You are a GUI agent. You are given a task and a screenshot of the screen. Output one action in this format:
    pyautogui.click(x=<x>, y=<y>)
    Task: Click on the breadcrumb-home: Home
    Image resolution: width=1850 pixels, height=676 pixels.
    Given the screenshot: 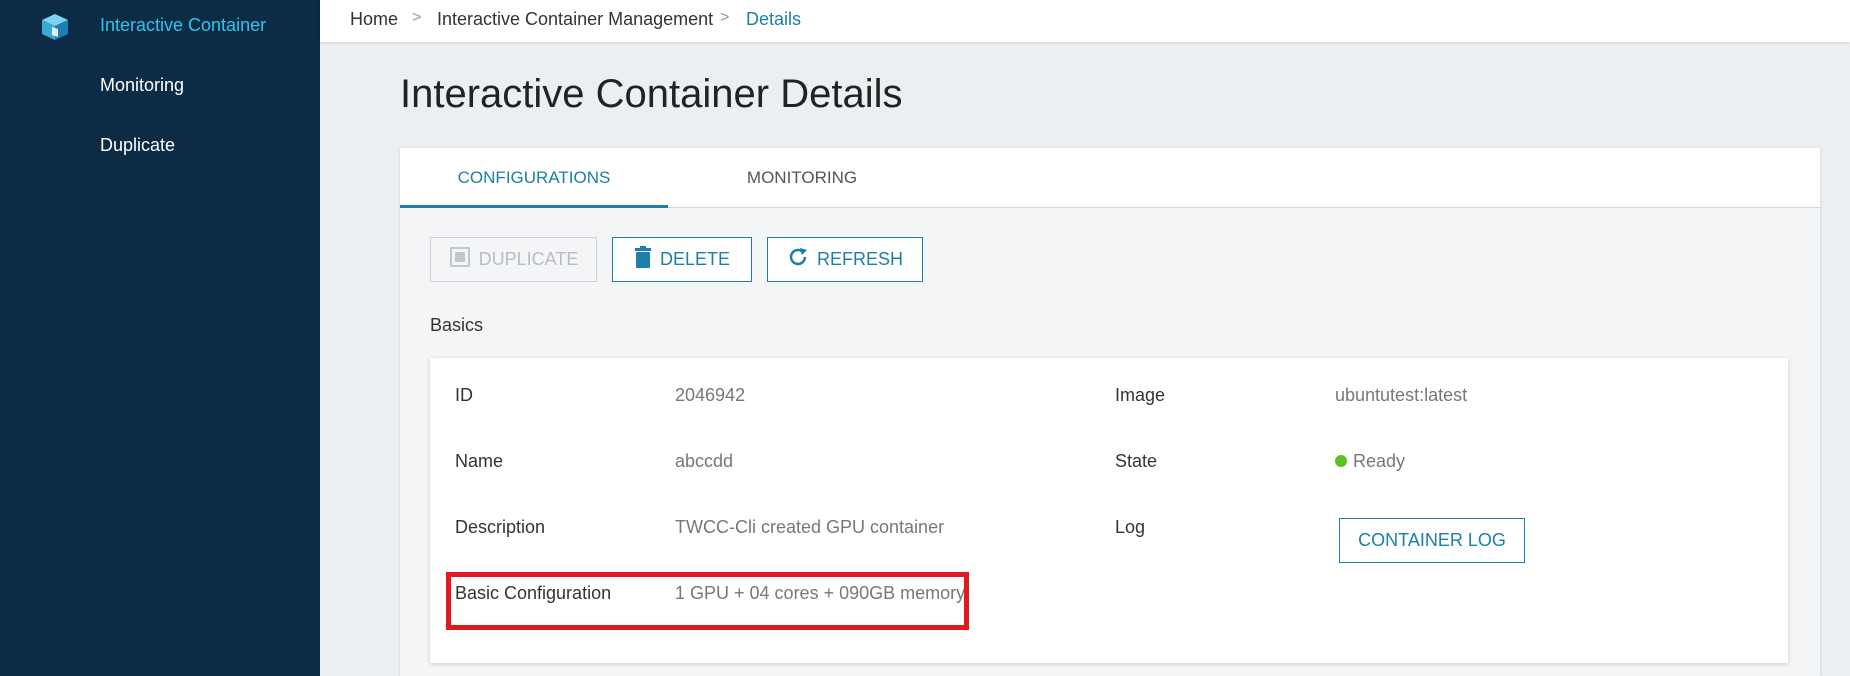 What is the action you would take?
    pyautogui.click(x=374, y=19)
    